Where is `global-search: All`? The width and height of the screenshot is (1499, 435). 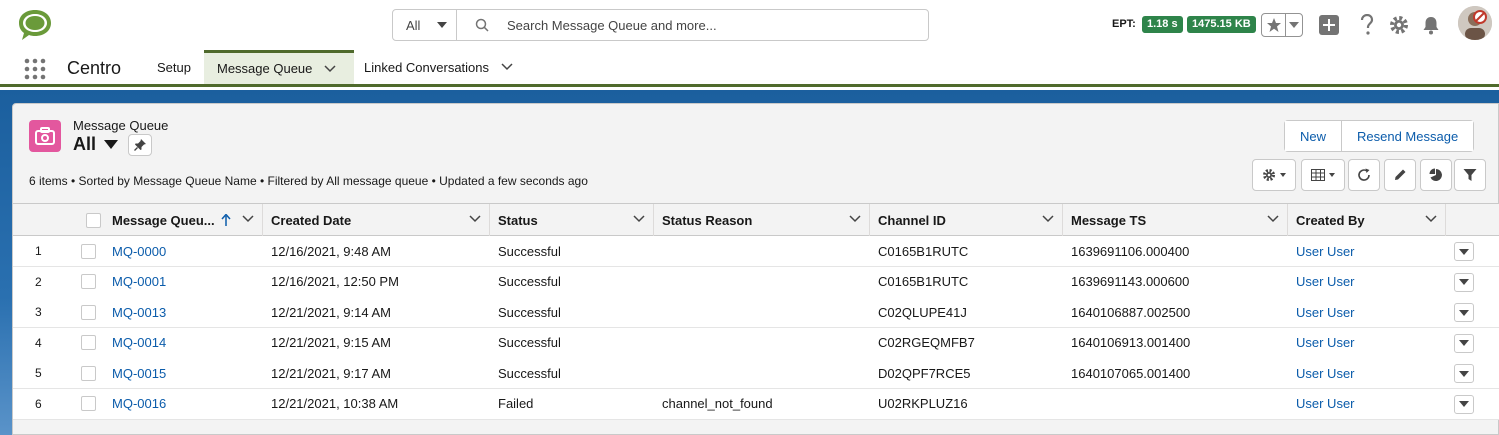
global-search: All is located at coordinates (660, 25).